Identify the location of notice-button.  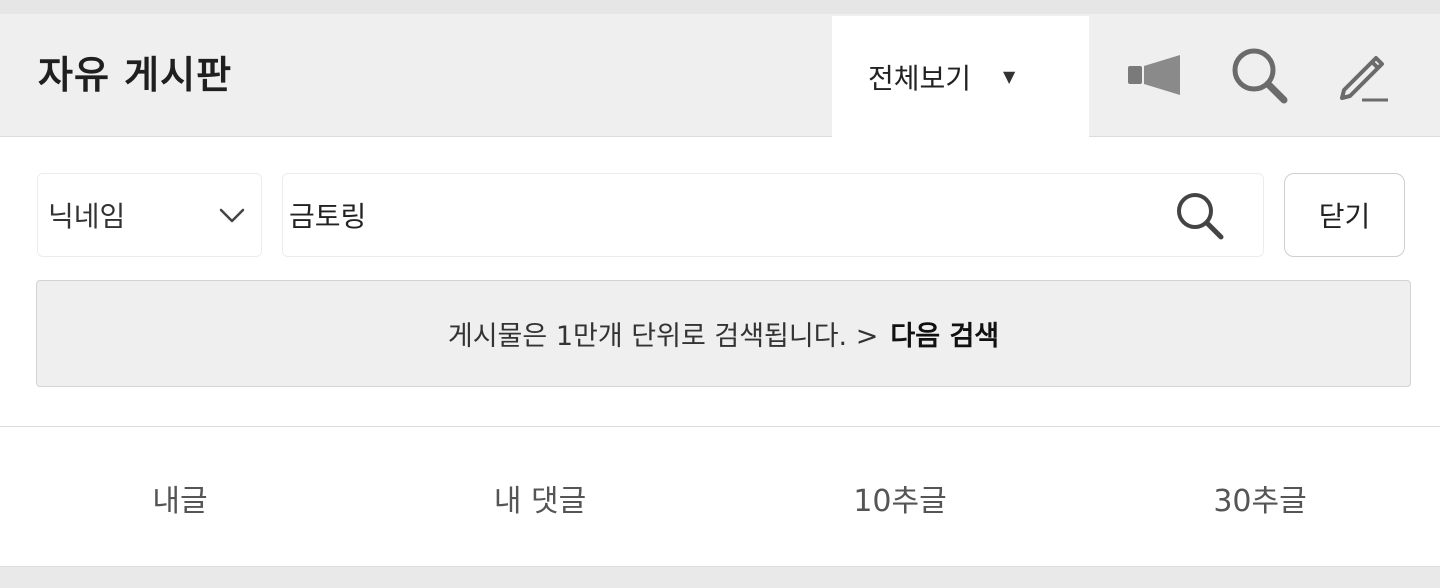
(1153, 75).